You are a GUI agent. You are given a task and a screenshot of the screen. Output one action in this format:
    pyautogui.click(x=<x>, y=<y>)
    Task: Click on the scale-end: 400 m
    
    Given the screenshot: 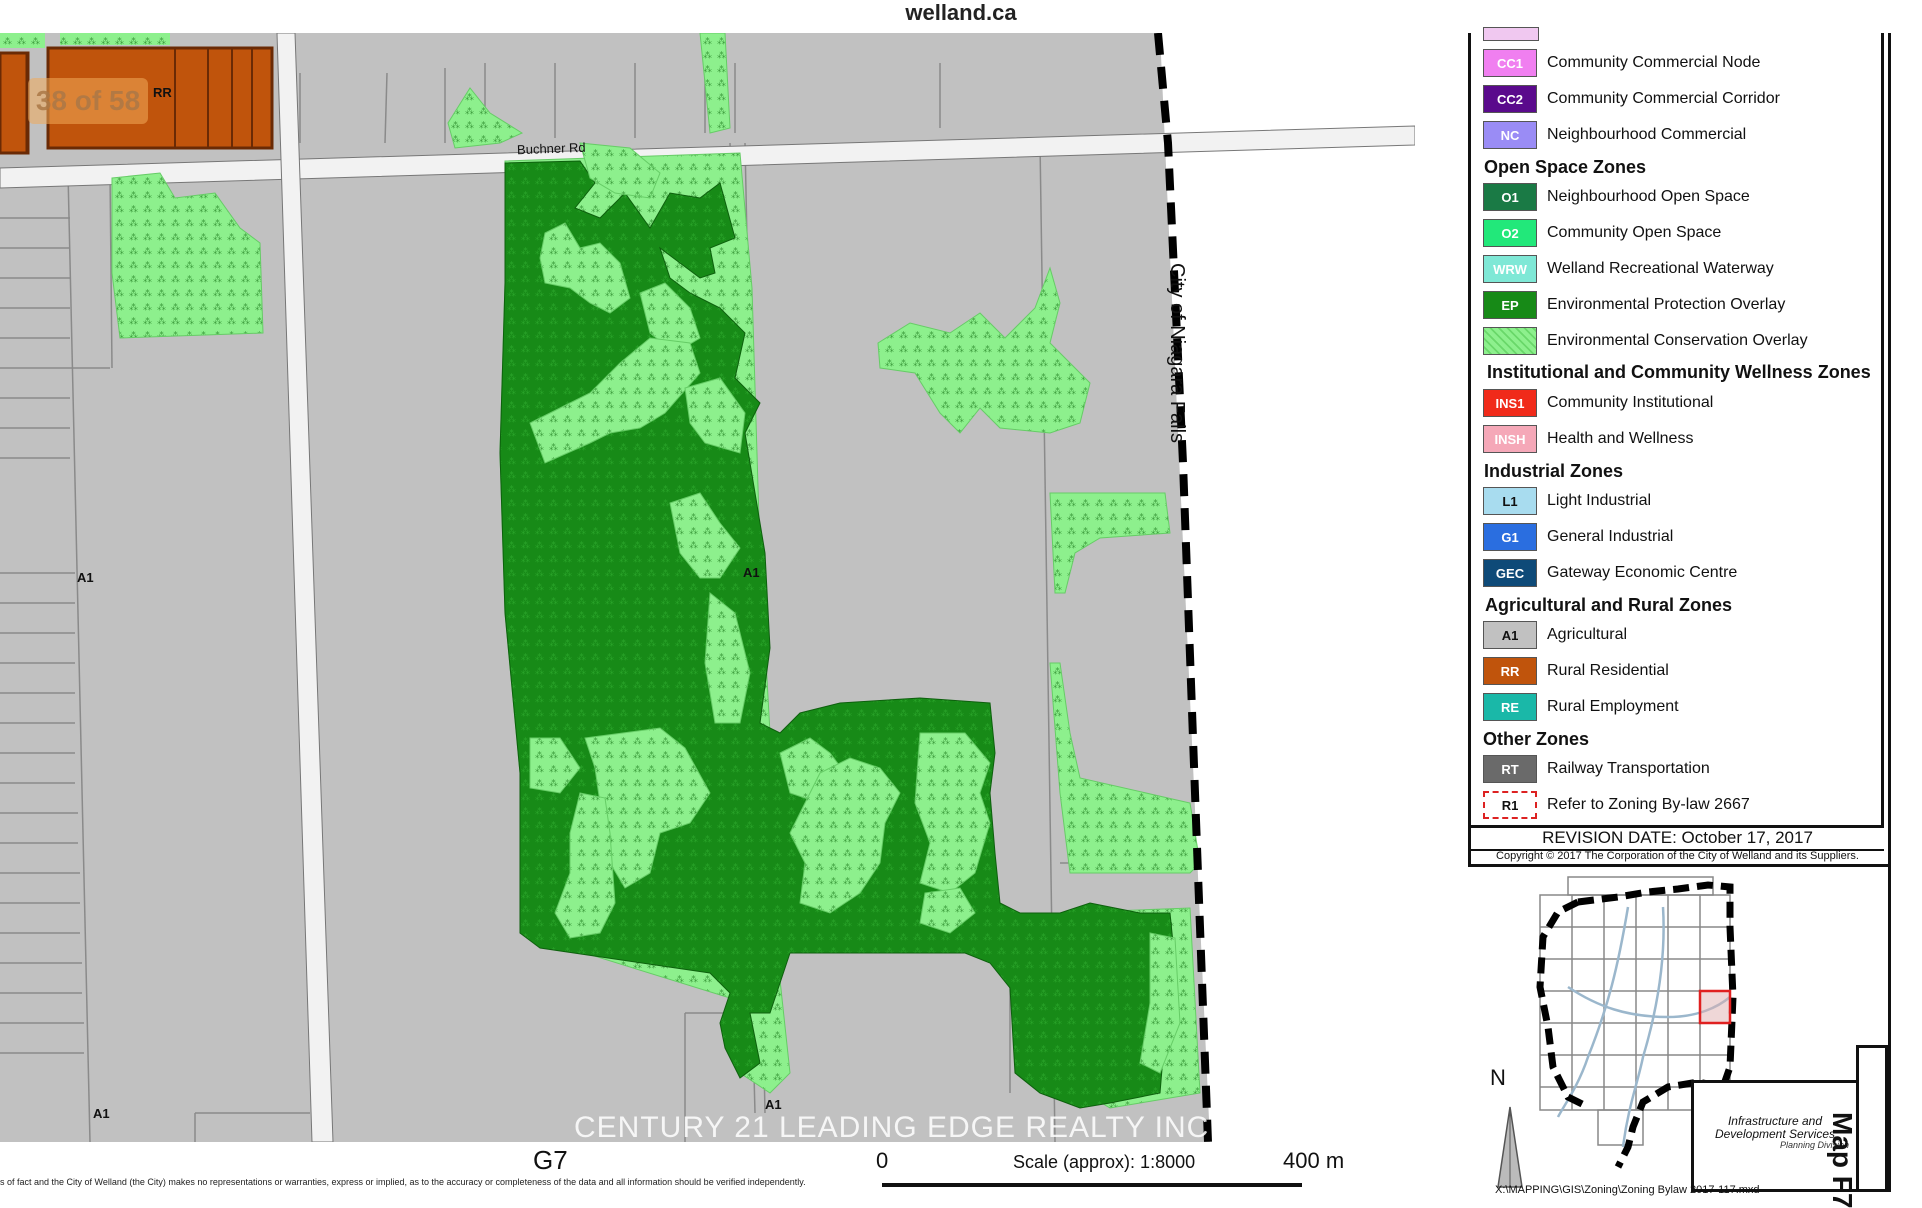 What is the action you would take?
    pyautogui.click(x=1314, y=1160)
    